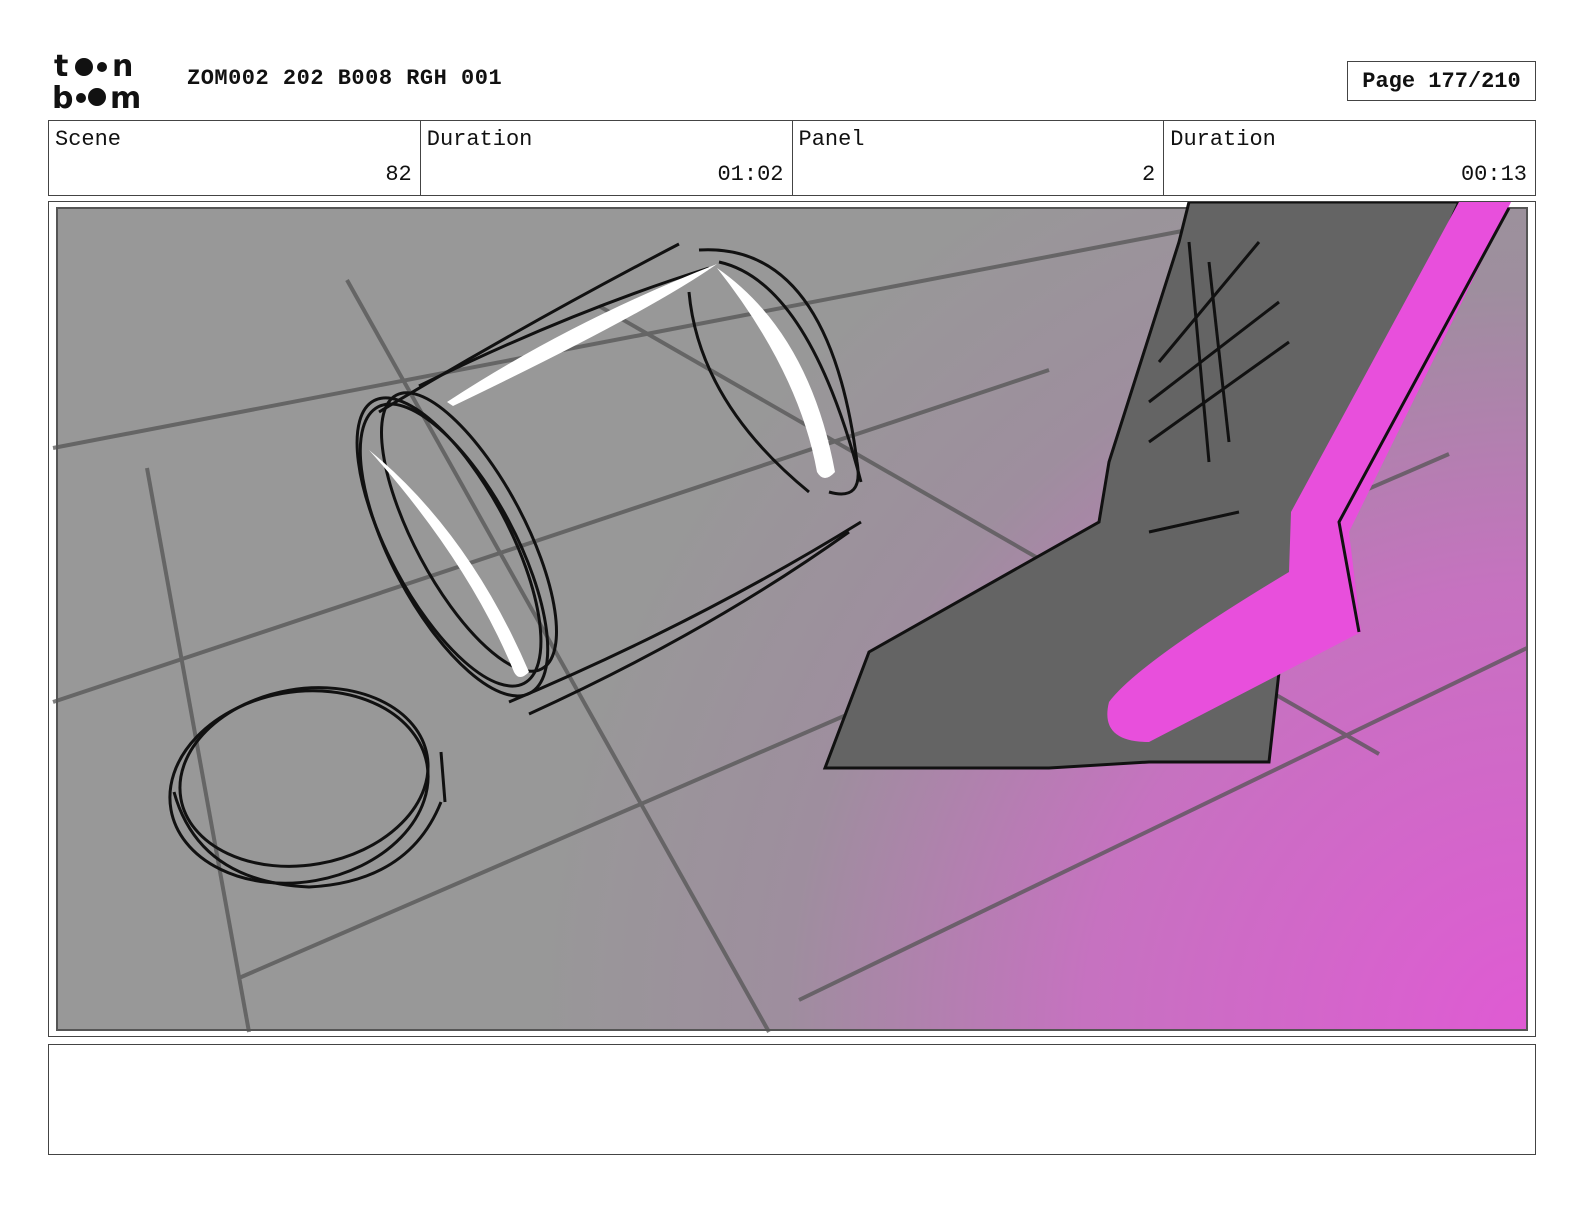 The width and height of the screenshot is (1584, 1224). What do you see at coordinates (1441, 81) in the screenshot?
I see `page-indicator: Page 177/210` at bounding box center [1441, 81].